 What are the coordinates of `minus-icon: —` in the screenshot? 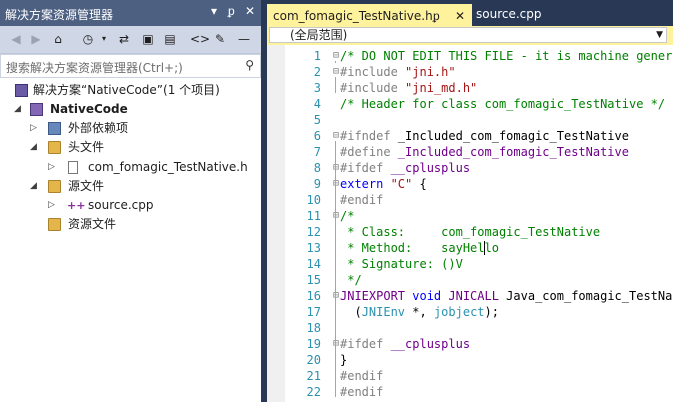 It's located at (244, 39).